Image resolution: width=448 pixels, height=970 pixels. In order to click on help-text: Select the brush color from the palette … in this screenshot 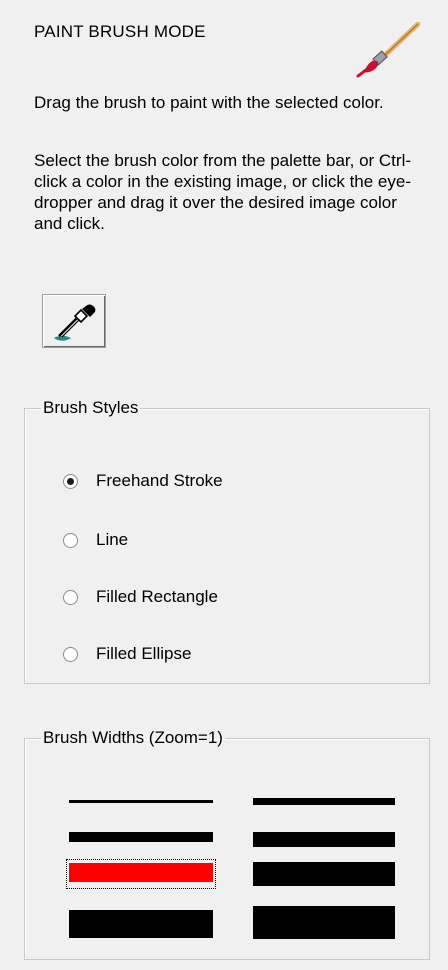, I will do `click(223, 192)`.